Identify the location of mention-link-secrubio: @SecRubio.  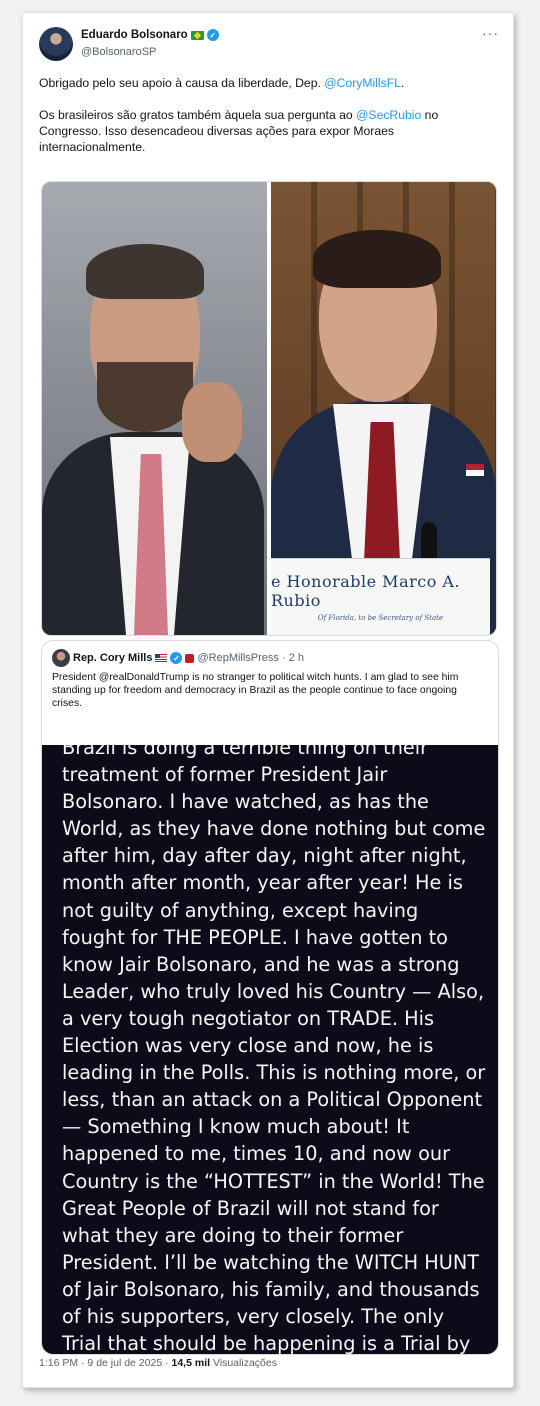
(388, 115).